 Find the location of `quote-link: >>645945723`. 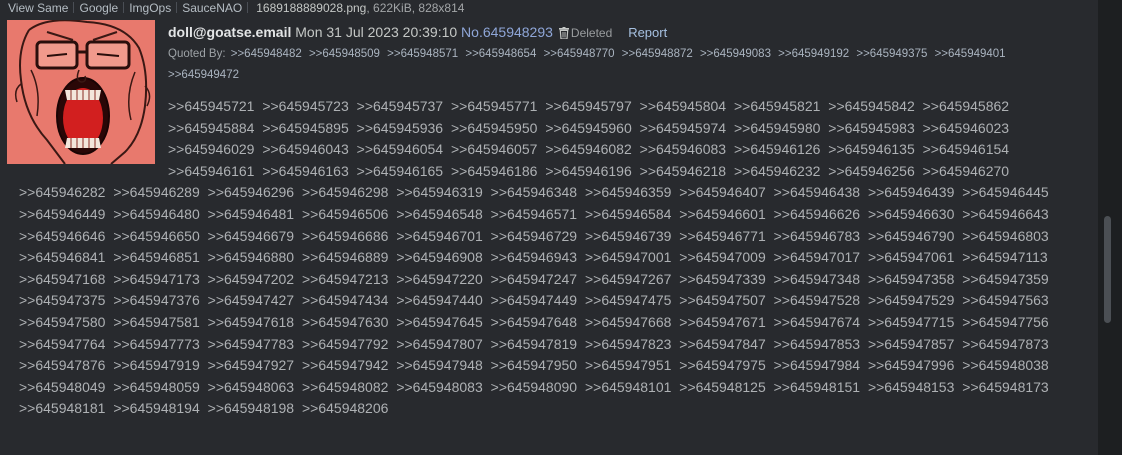

quote-link: >>645945723 is located at coordinates (305, 106).